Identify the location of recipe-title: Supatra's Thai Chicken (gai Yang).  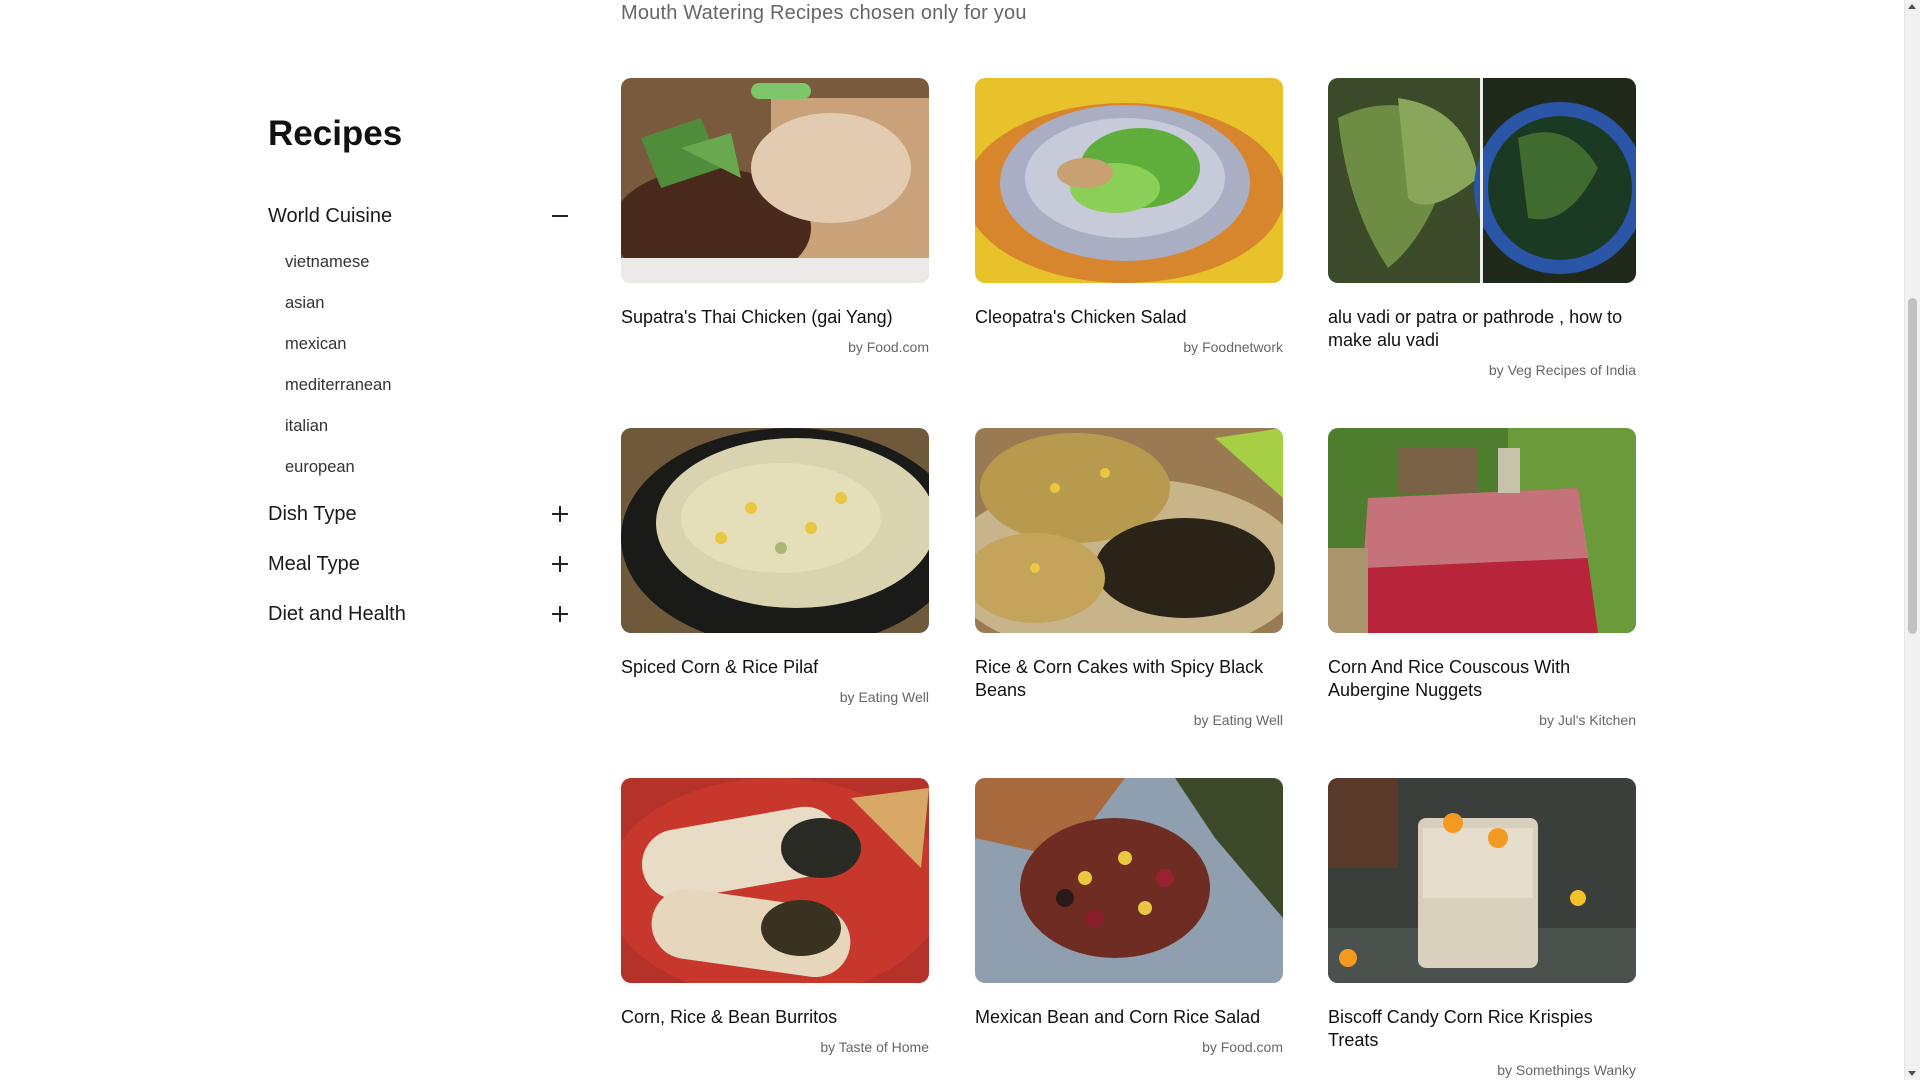
(775, 317).